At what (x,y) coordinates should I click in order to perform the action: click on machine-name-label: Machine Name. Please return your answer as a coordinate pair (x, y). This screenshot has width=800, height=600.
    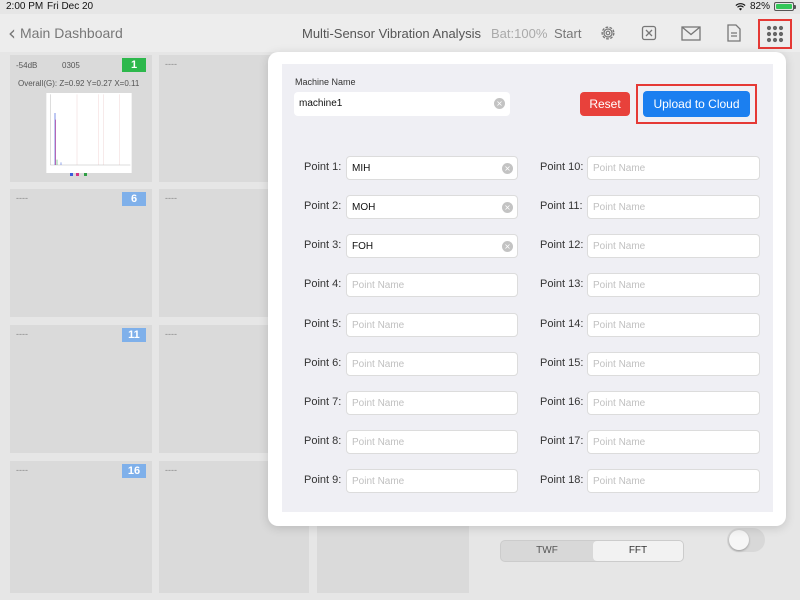
    Looking at the image, I should click on (325, 82).